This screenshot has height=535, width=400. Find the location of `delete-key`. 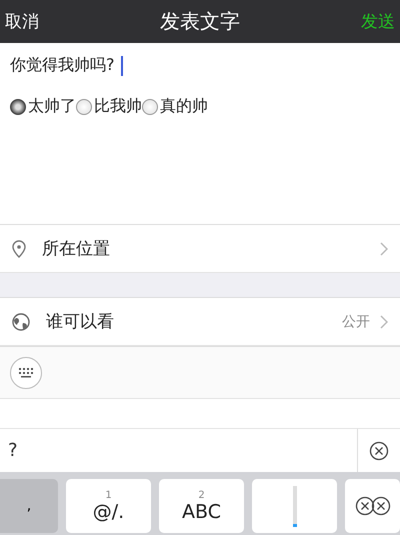

delete-key is located at coordinates (372, 506).